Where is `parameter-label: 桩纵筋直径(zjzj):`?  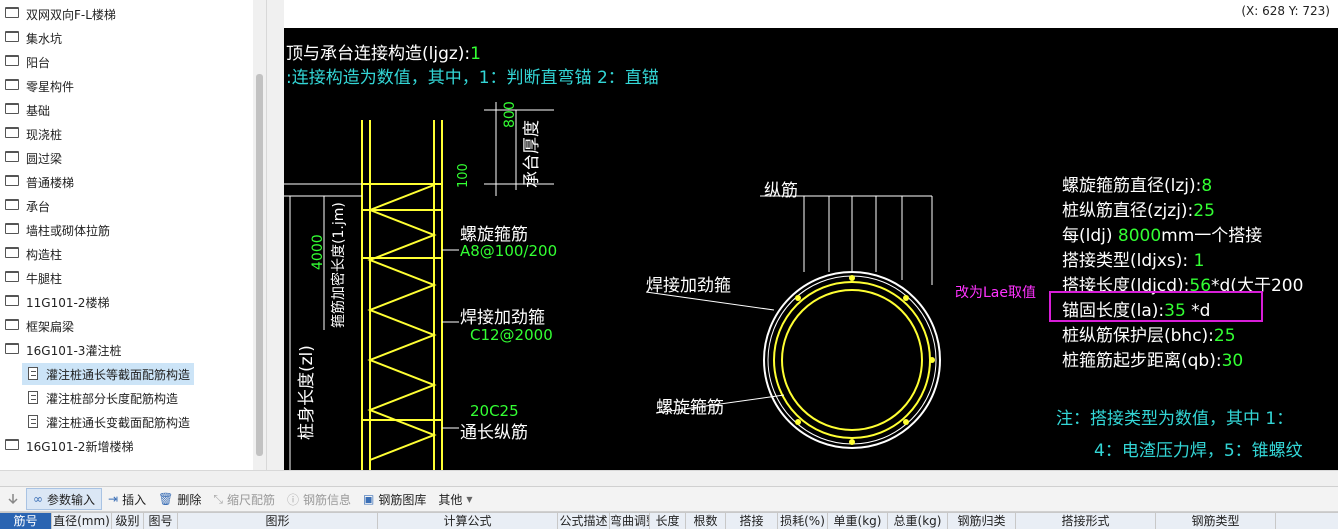 parameter-label: 桩纵筋直径(zjzj): is located at coordinates (1128, 211).